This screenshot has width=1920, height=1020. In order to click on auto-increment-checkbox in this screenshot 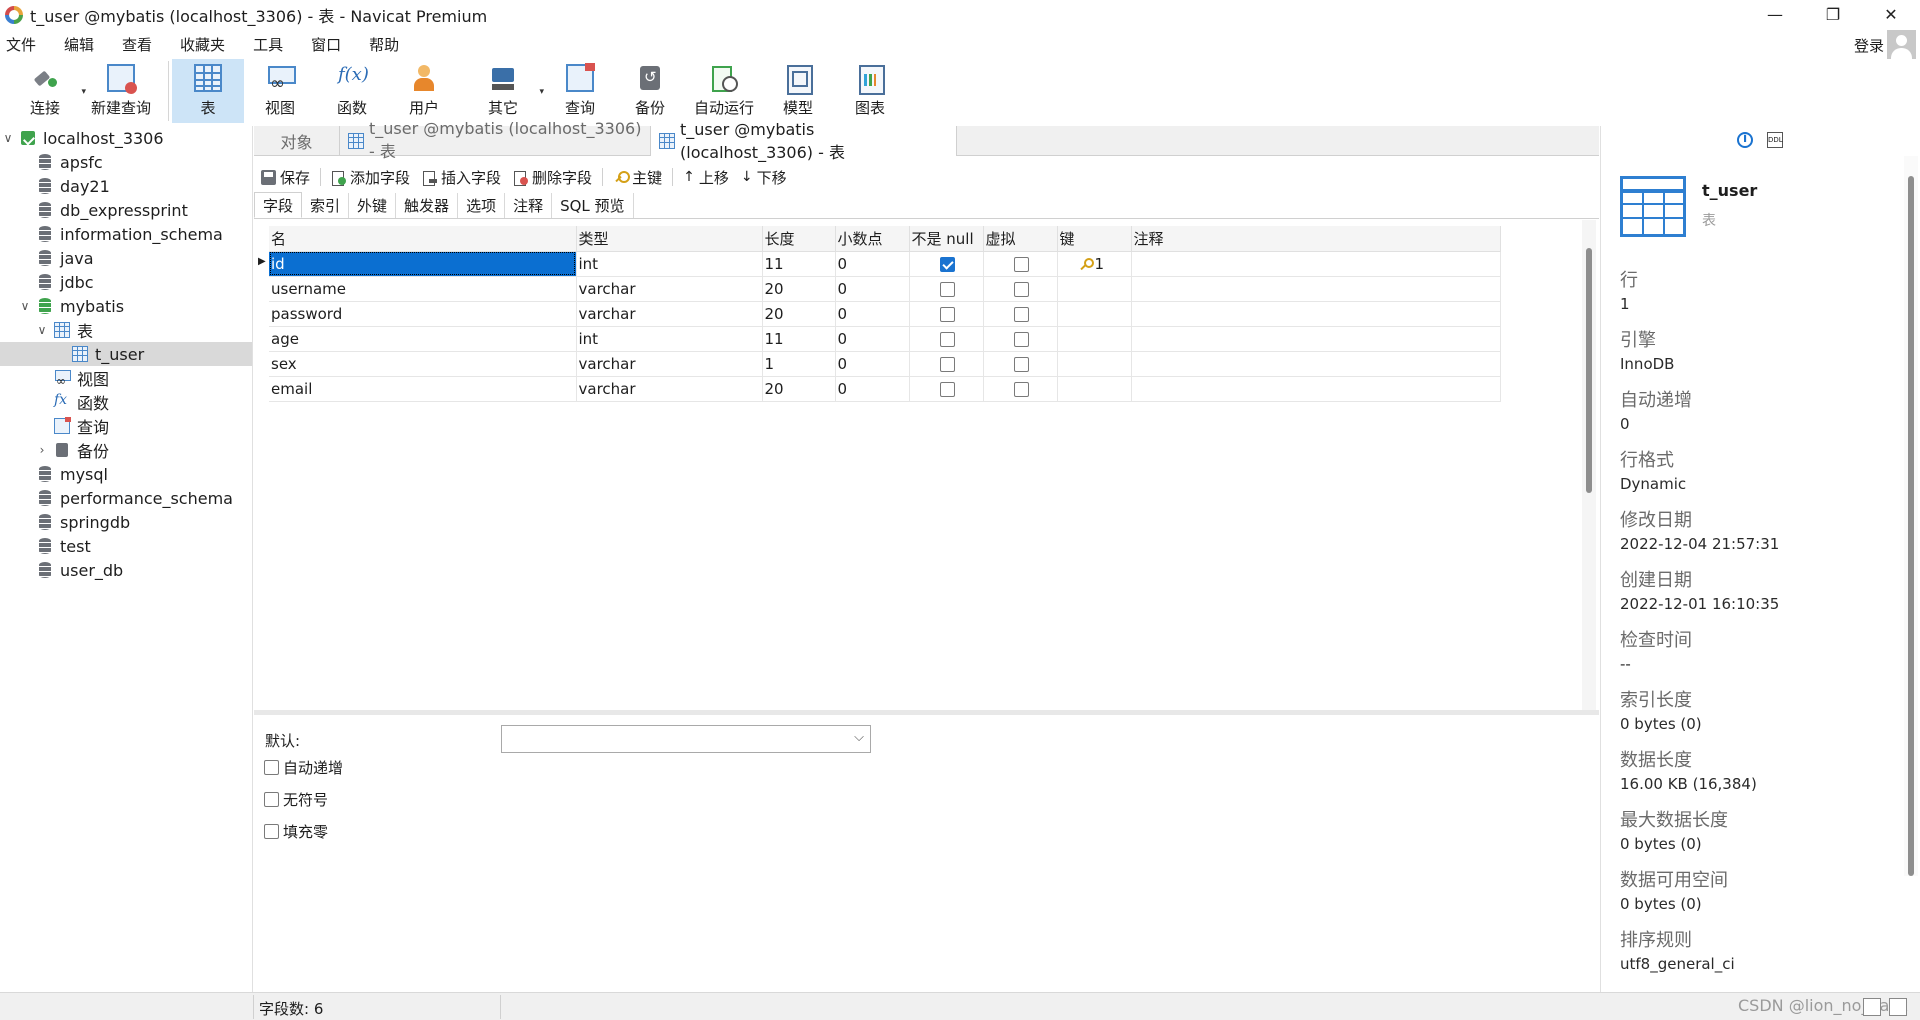, I will do `click(271, 767)`.